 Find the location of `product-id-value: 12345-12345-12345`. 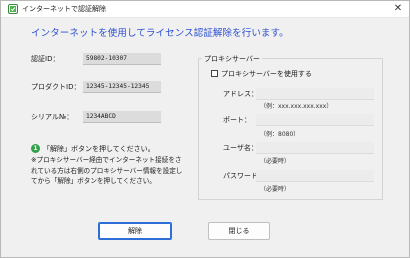

product-id-value: 12345-12345-12345 is located at coordinates (122, 87).